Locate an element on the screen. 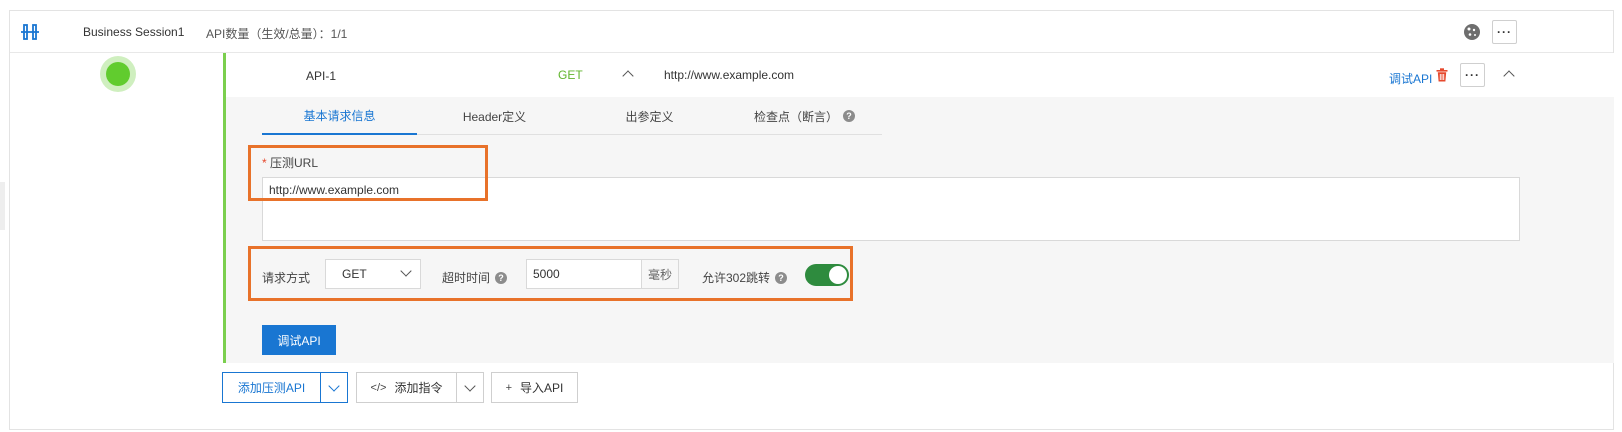  required-asterisk: * is located at coordinates (266, 163).